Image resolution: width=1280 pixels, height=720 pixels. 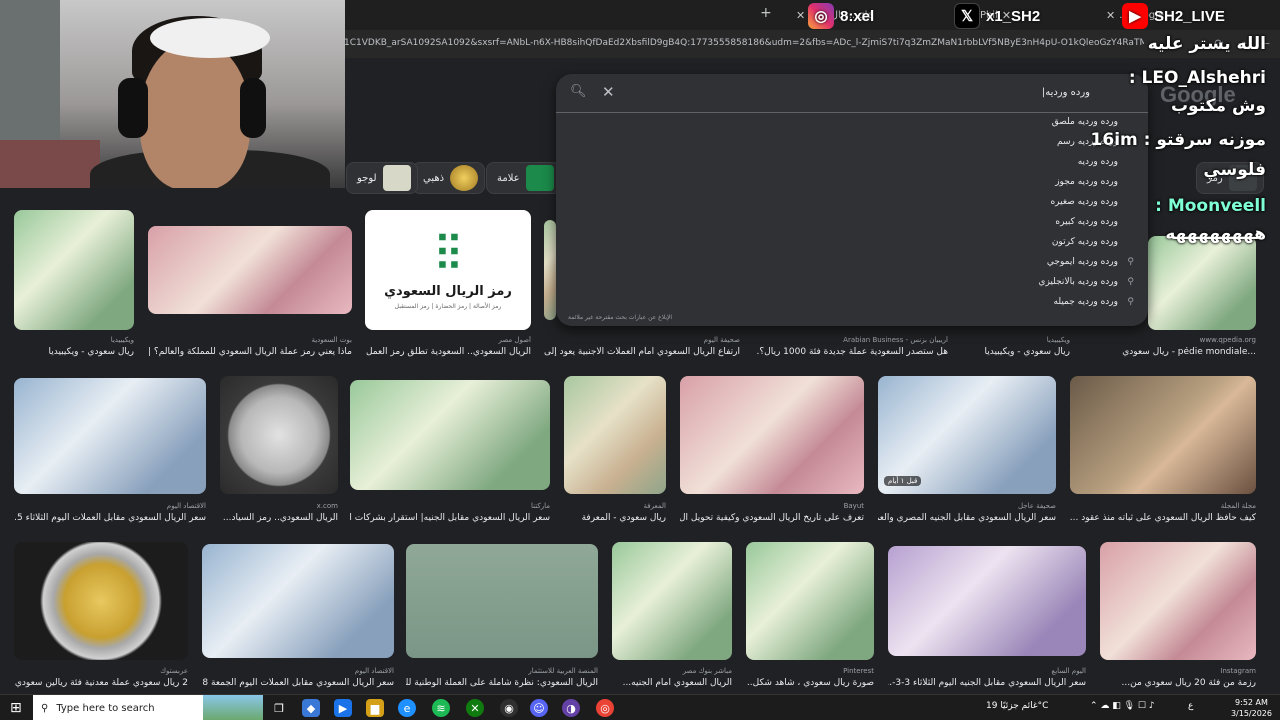 What do you see at coordinates (571, 708) in the screenshot?
I see `app-icon: ◑` at bounding box center [571, 708].